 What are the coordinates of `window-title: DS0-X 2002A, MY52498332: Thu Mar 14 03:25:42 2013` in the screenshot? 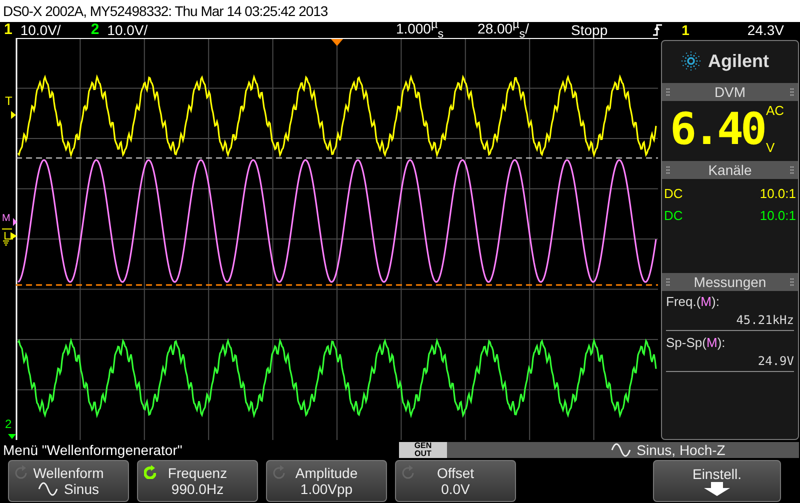 It's located at (400, 11).